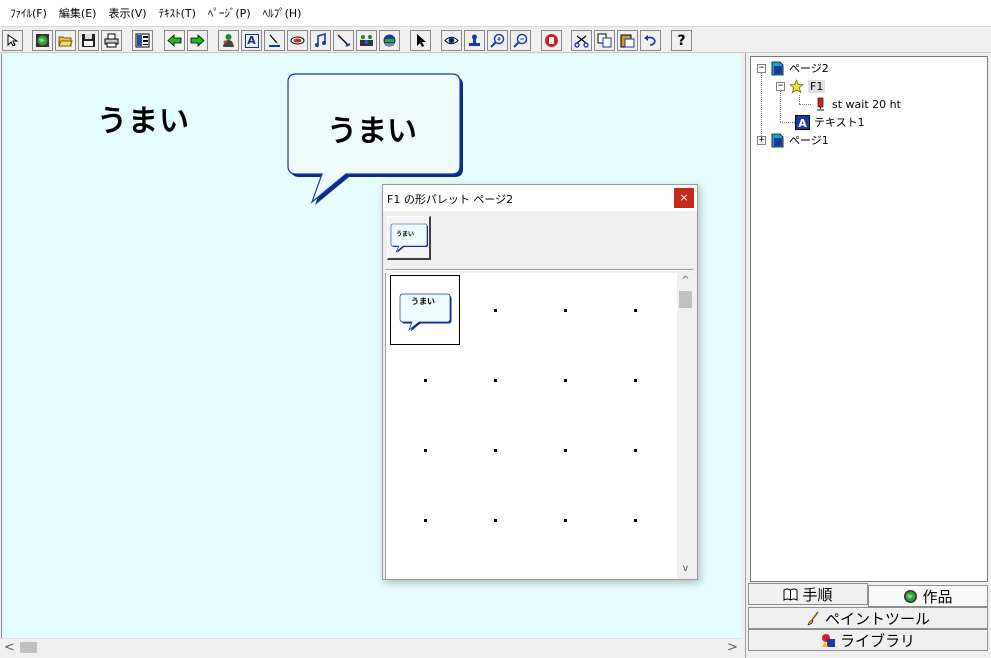 The height and width of the screenshot is (658, 991). Describe the element at coordinates (12, 40) in the screenshot. I see `select-arrow-button` at that location.